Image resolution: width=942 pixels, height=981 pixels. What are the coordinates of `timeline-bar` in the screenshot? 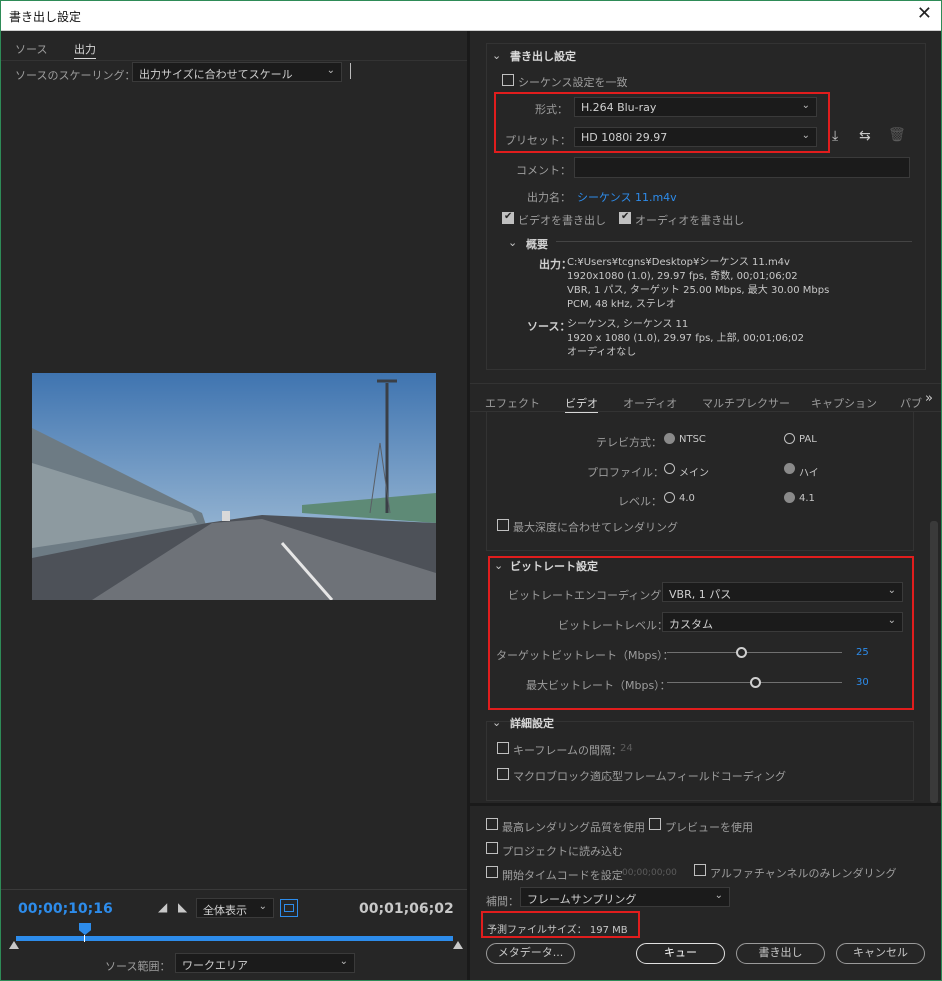 It's located at (234, 938).